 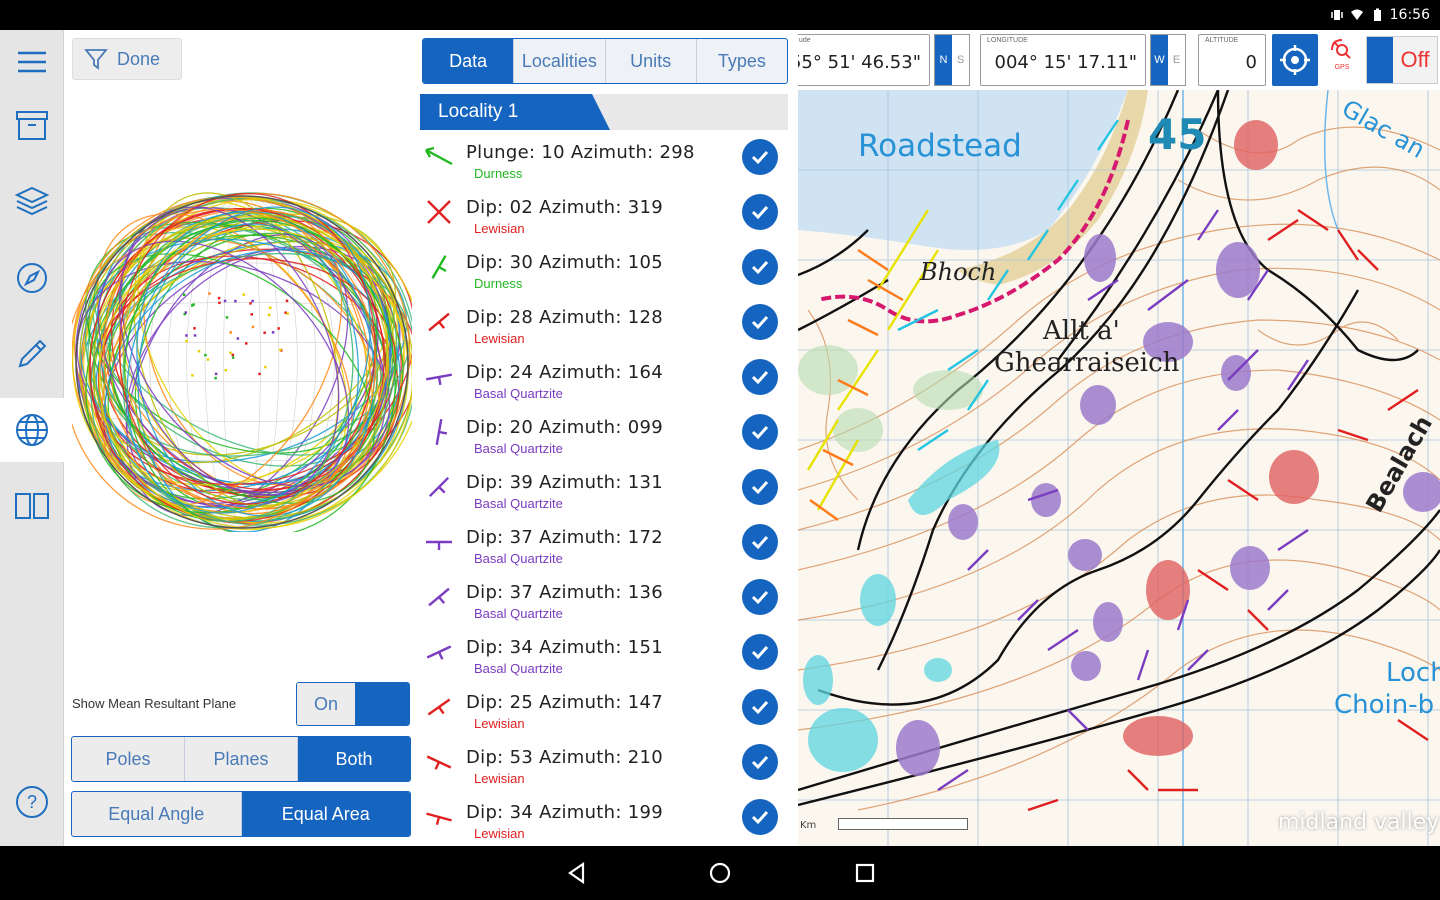 What do you see at coordinates (720, 873) in the screenshot?
I see `home-icon` at bounding box center [720, 873].